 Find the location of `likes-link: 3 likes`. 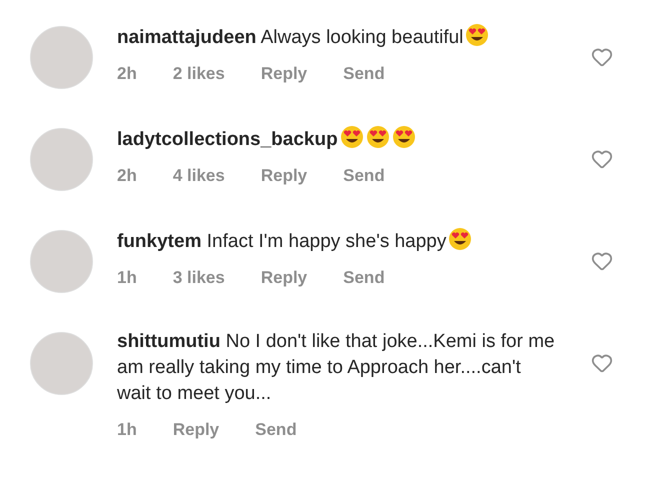

likes-link: 3 likes is located at coordinates (198, 277).